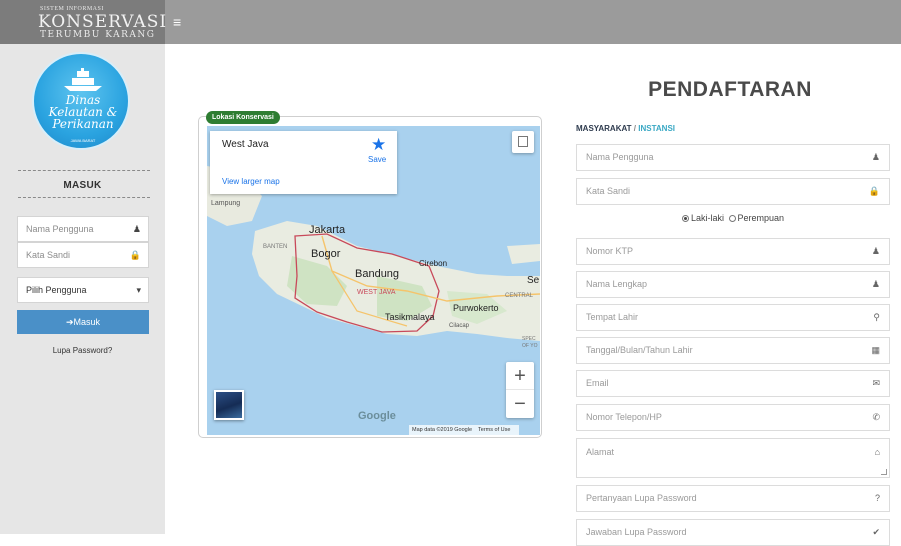 Image resolution: width=901 pixels, height=546 pixels. Describe the element at coordinates (612, 317) in the screenshot. I see `birth-place-placeholder: Tempat Lahir` at that location.